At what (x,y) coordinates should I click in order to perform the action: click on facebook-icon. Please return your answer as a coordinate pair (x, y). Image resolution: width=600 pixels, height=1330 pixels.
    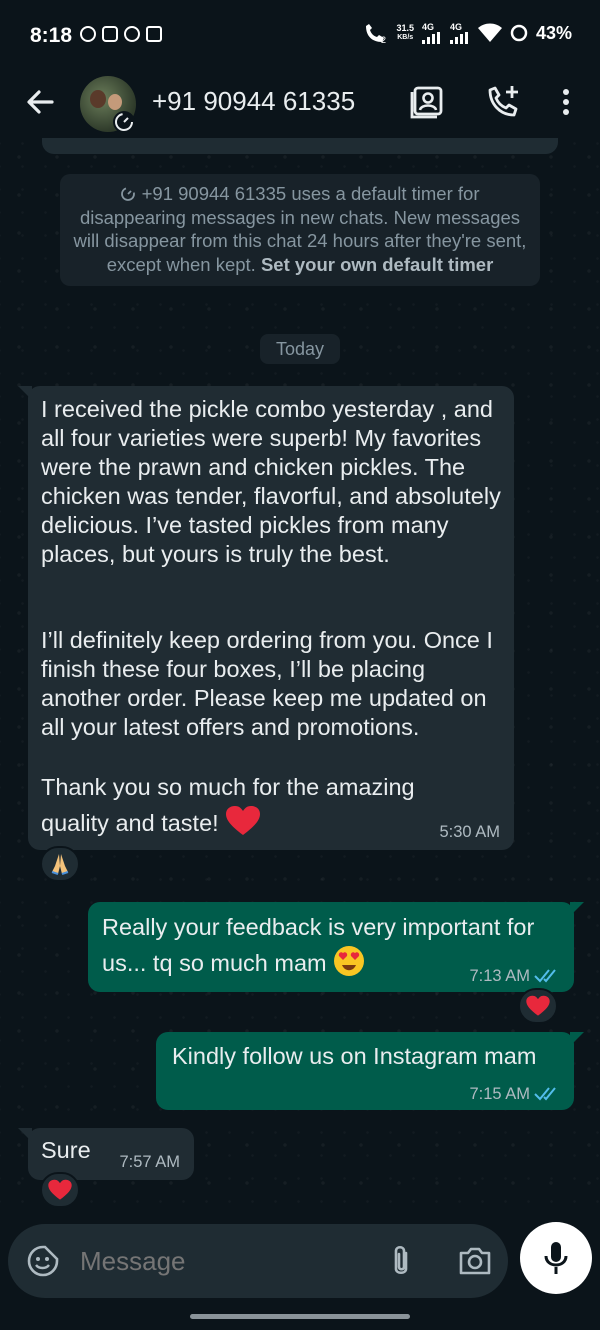
    Looking at the image, I should click on (88, 34).